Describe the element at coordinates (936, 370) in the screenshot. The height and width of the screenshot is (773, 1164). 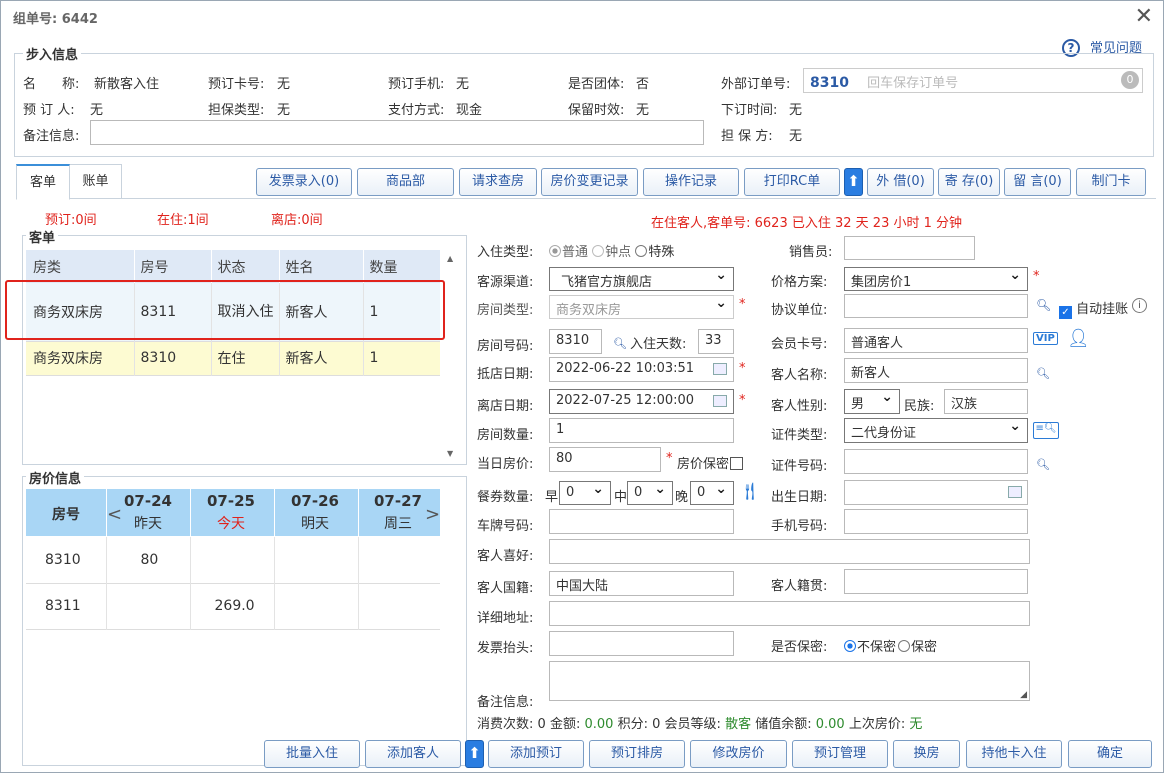
I see `guest-name-input: 新客人` at that location.